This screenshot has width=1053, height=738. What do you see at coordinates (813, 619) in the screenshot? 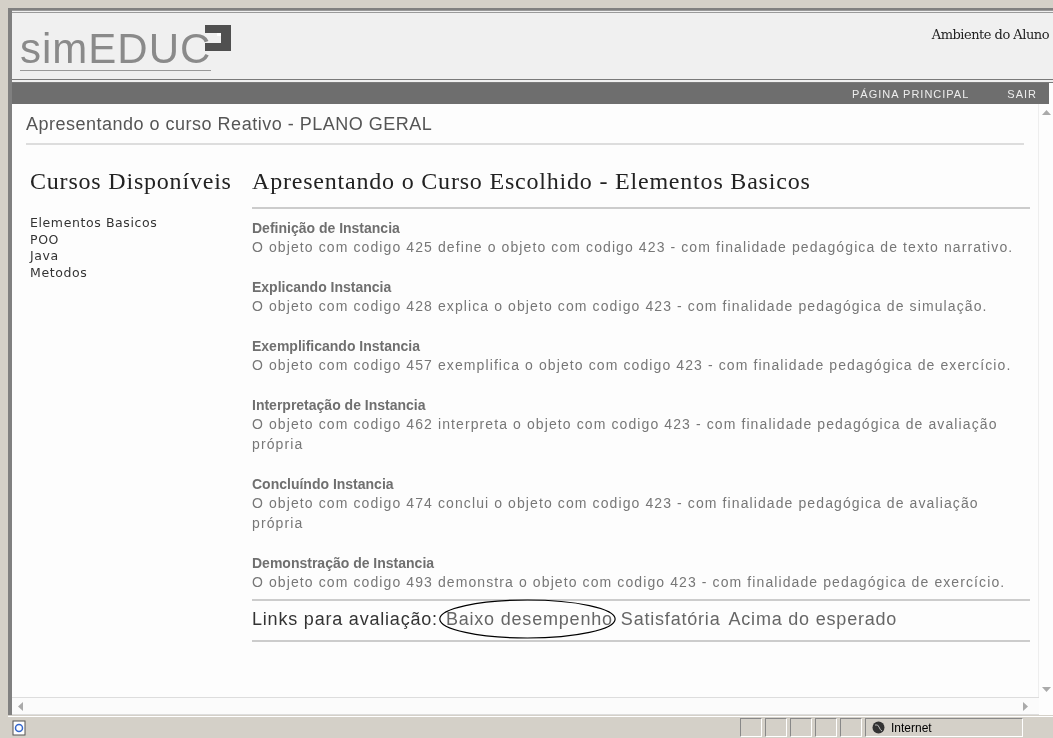
I see `evaluation-link: Acima do esperado` at bounding box center [813, 619].